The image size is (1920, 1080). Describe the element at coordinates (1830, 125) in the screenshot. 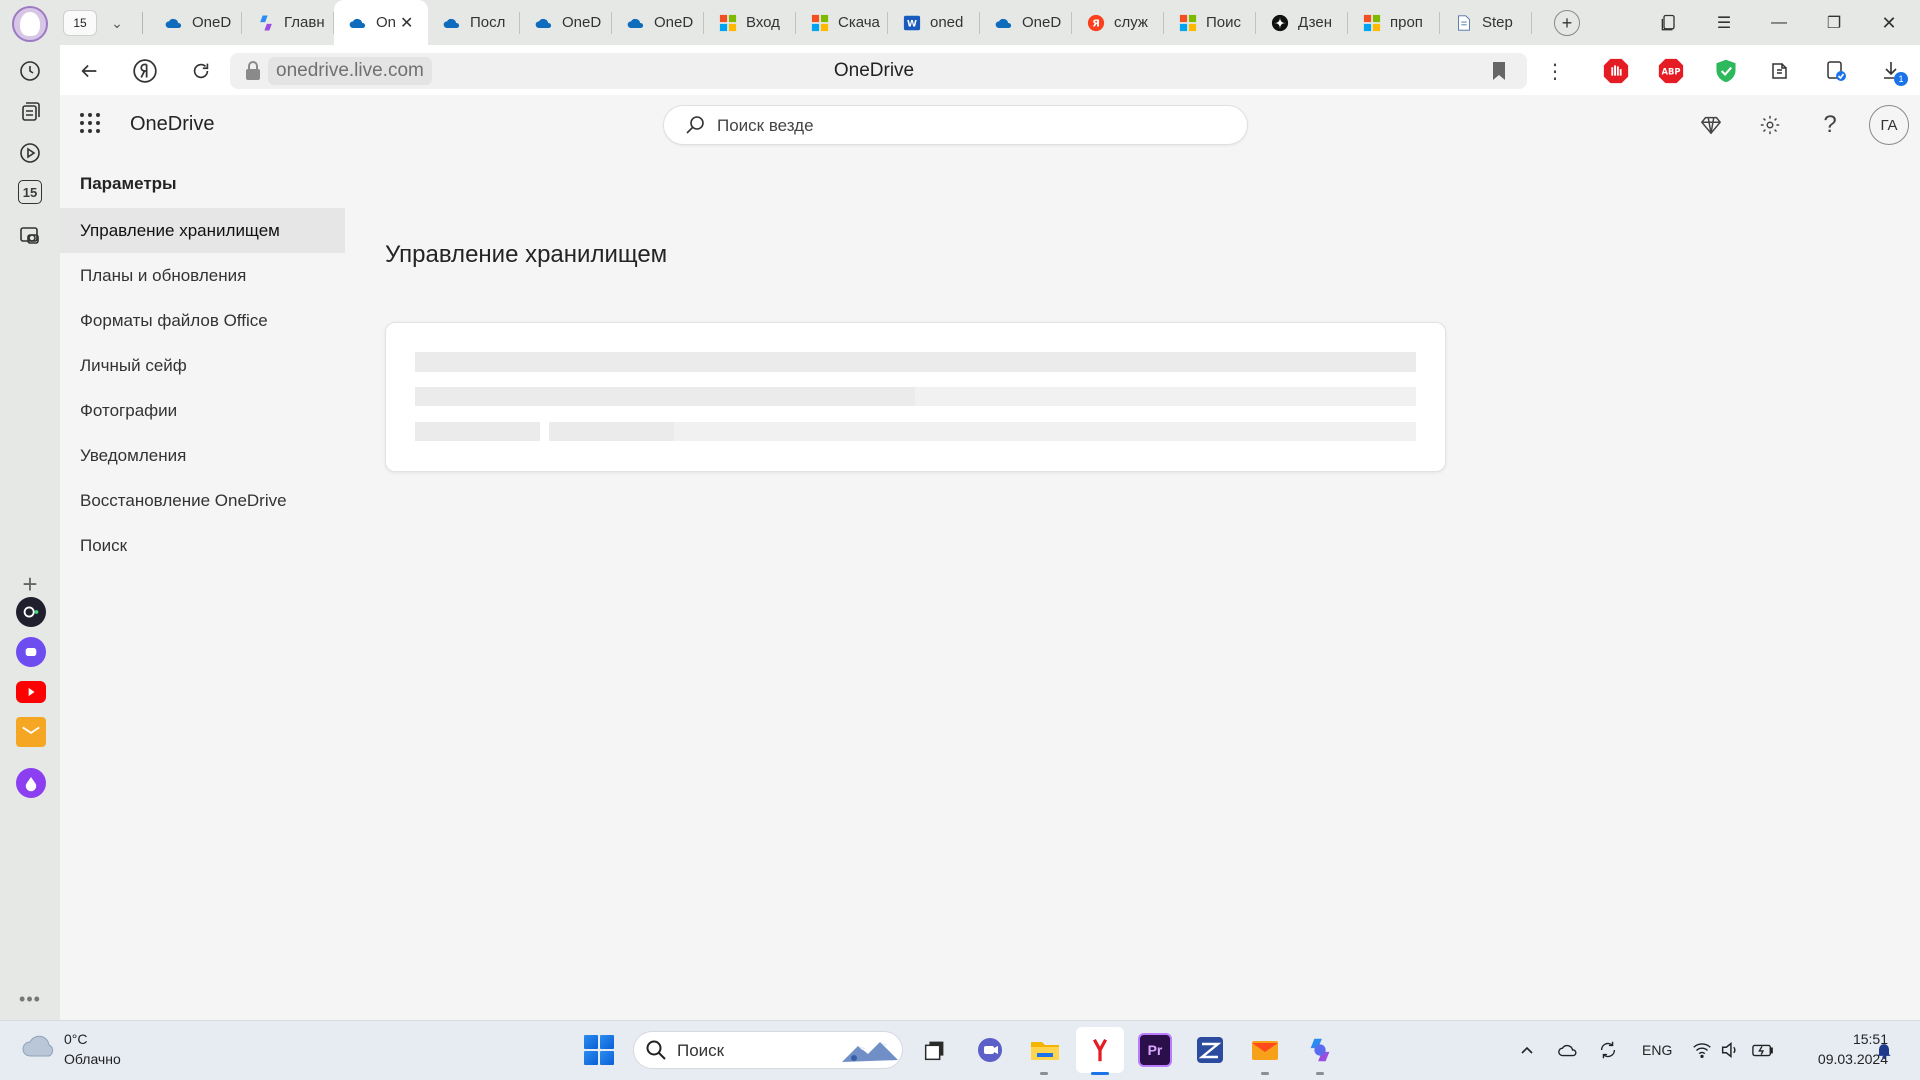

I see `help-icon: ?` at that location.